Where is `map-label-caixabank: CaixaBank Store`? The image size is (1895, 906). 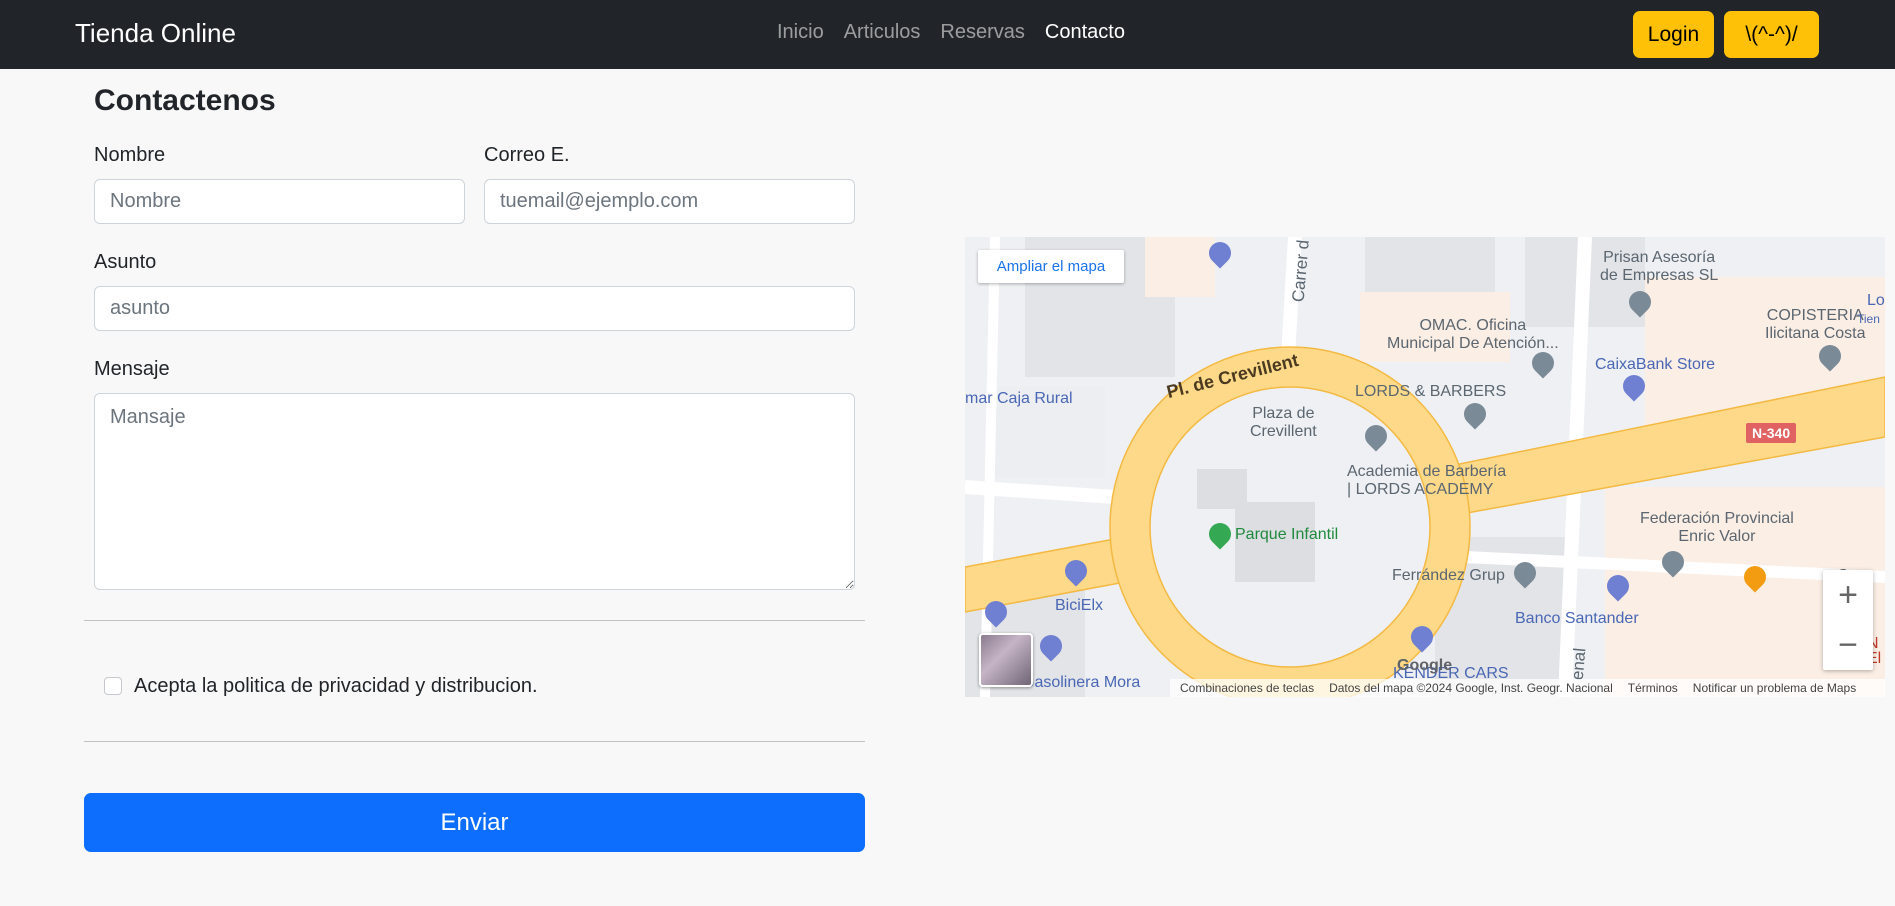 map-label-caixabank: CaixaBank Store is located at coordinates (1655, 364).